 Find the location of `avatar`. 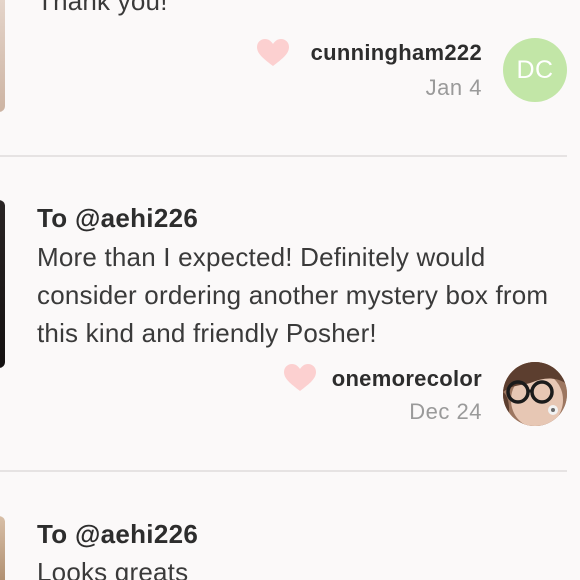

avatar is located at coordinates (535, 394).